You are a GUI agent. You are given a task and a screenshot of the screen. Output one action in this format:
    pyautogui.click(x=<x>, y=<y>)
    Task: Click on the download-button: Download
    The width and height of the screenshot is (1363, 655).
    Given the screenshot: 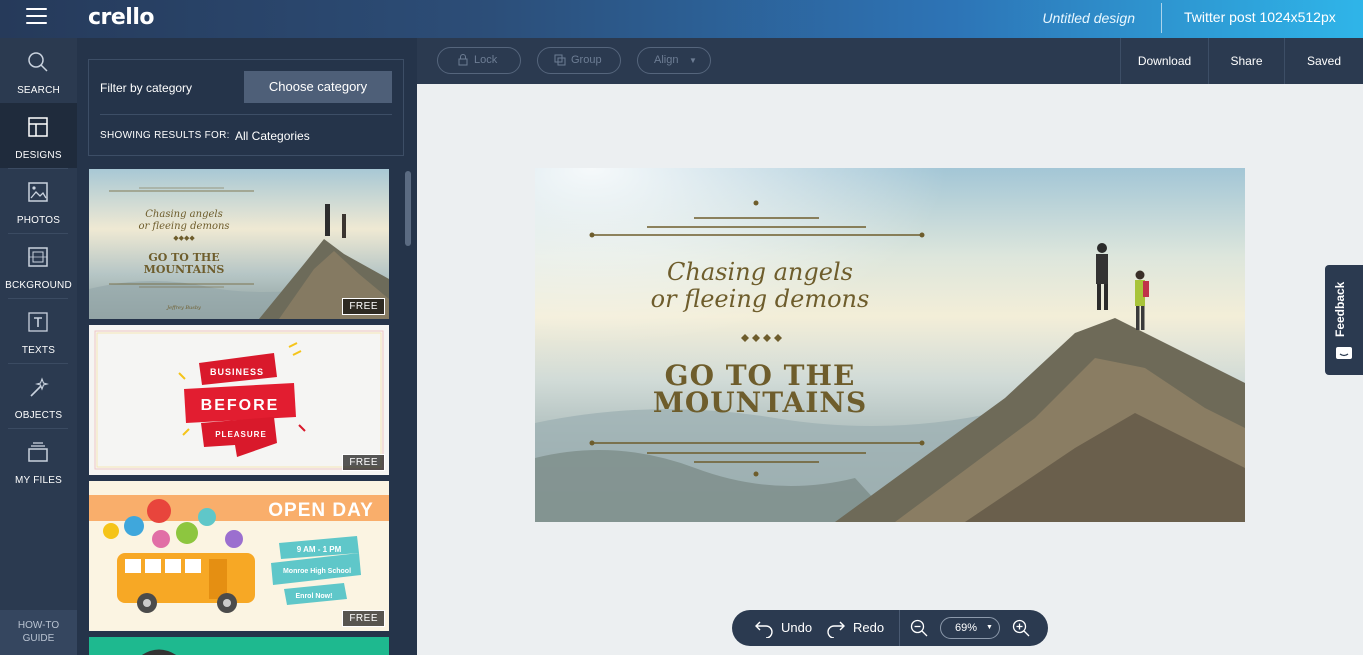 What is the action you would take?
    pyautogui.click(x=1164, y=61)
    